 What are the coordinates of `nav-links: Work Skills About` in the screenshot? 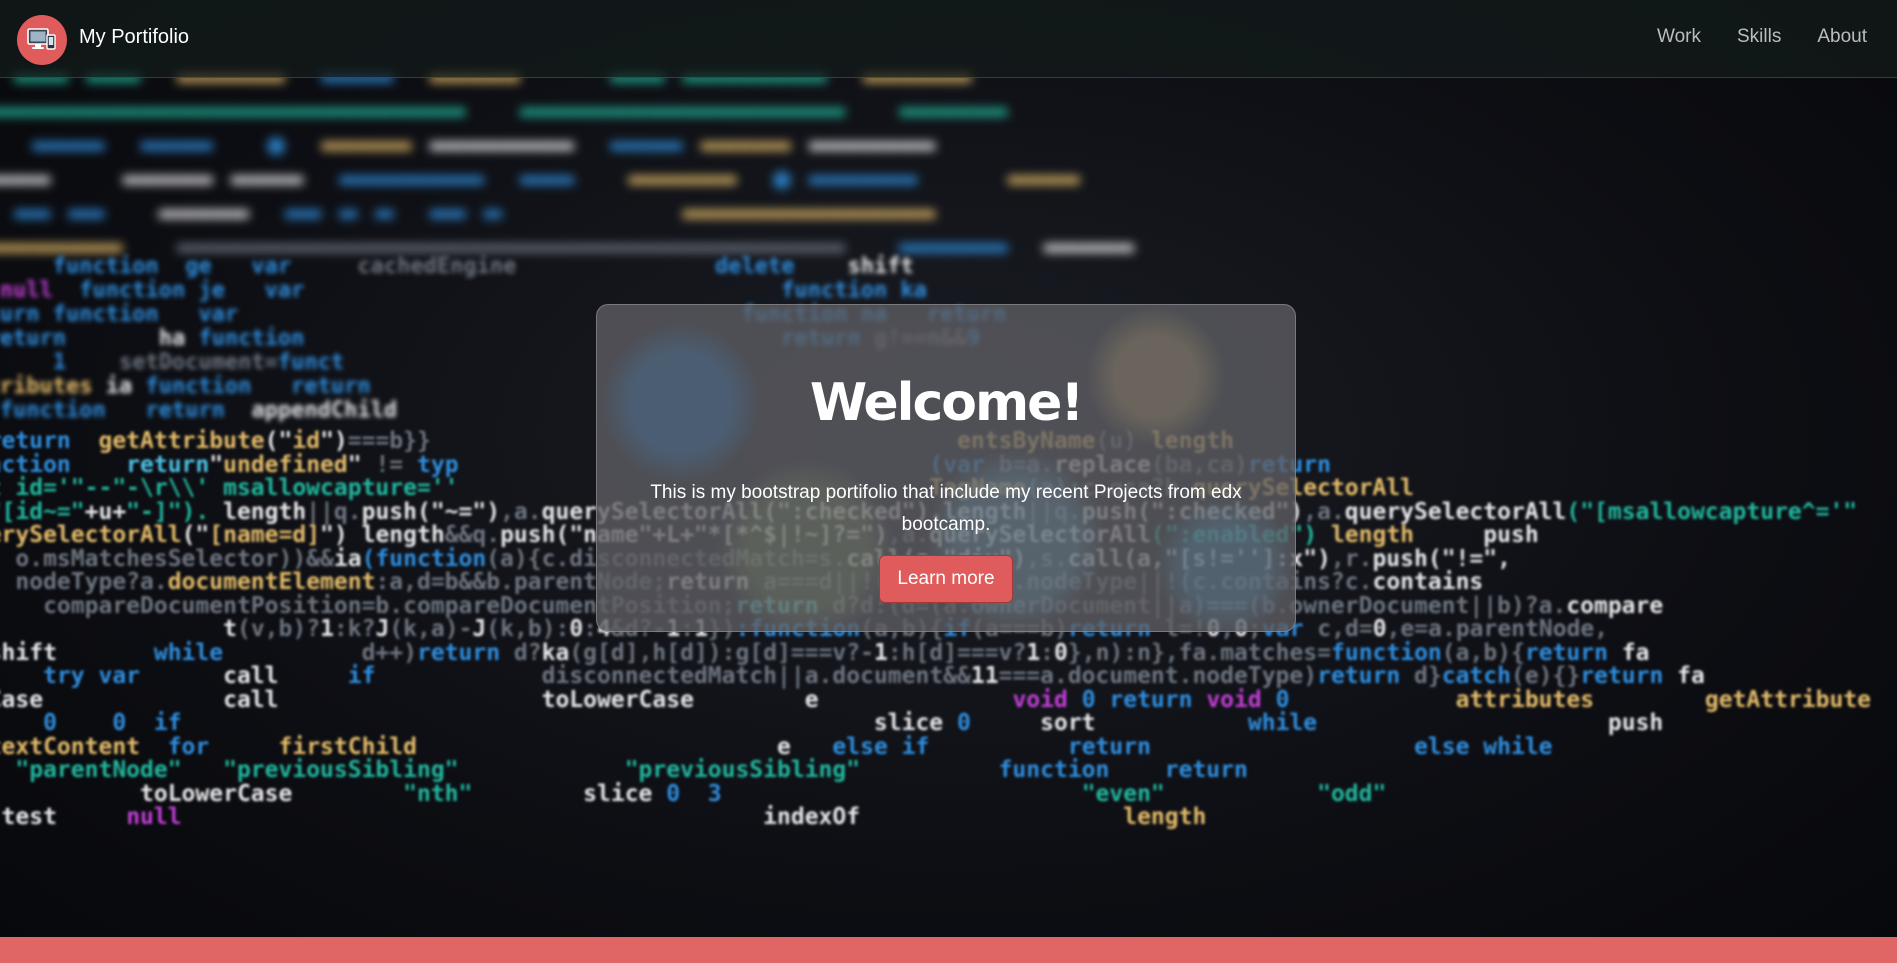 It's located at (1744, 37).